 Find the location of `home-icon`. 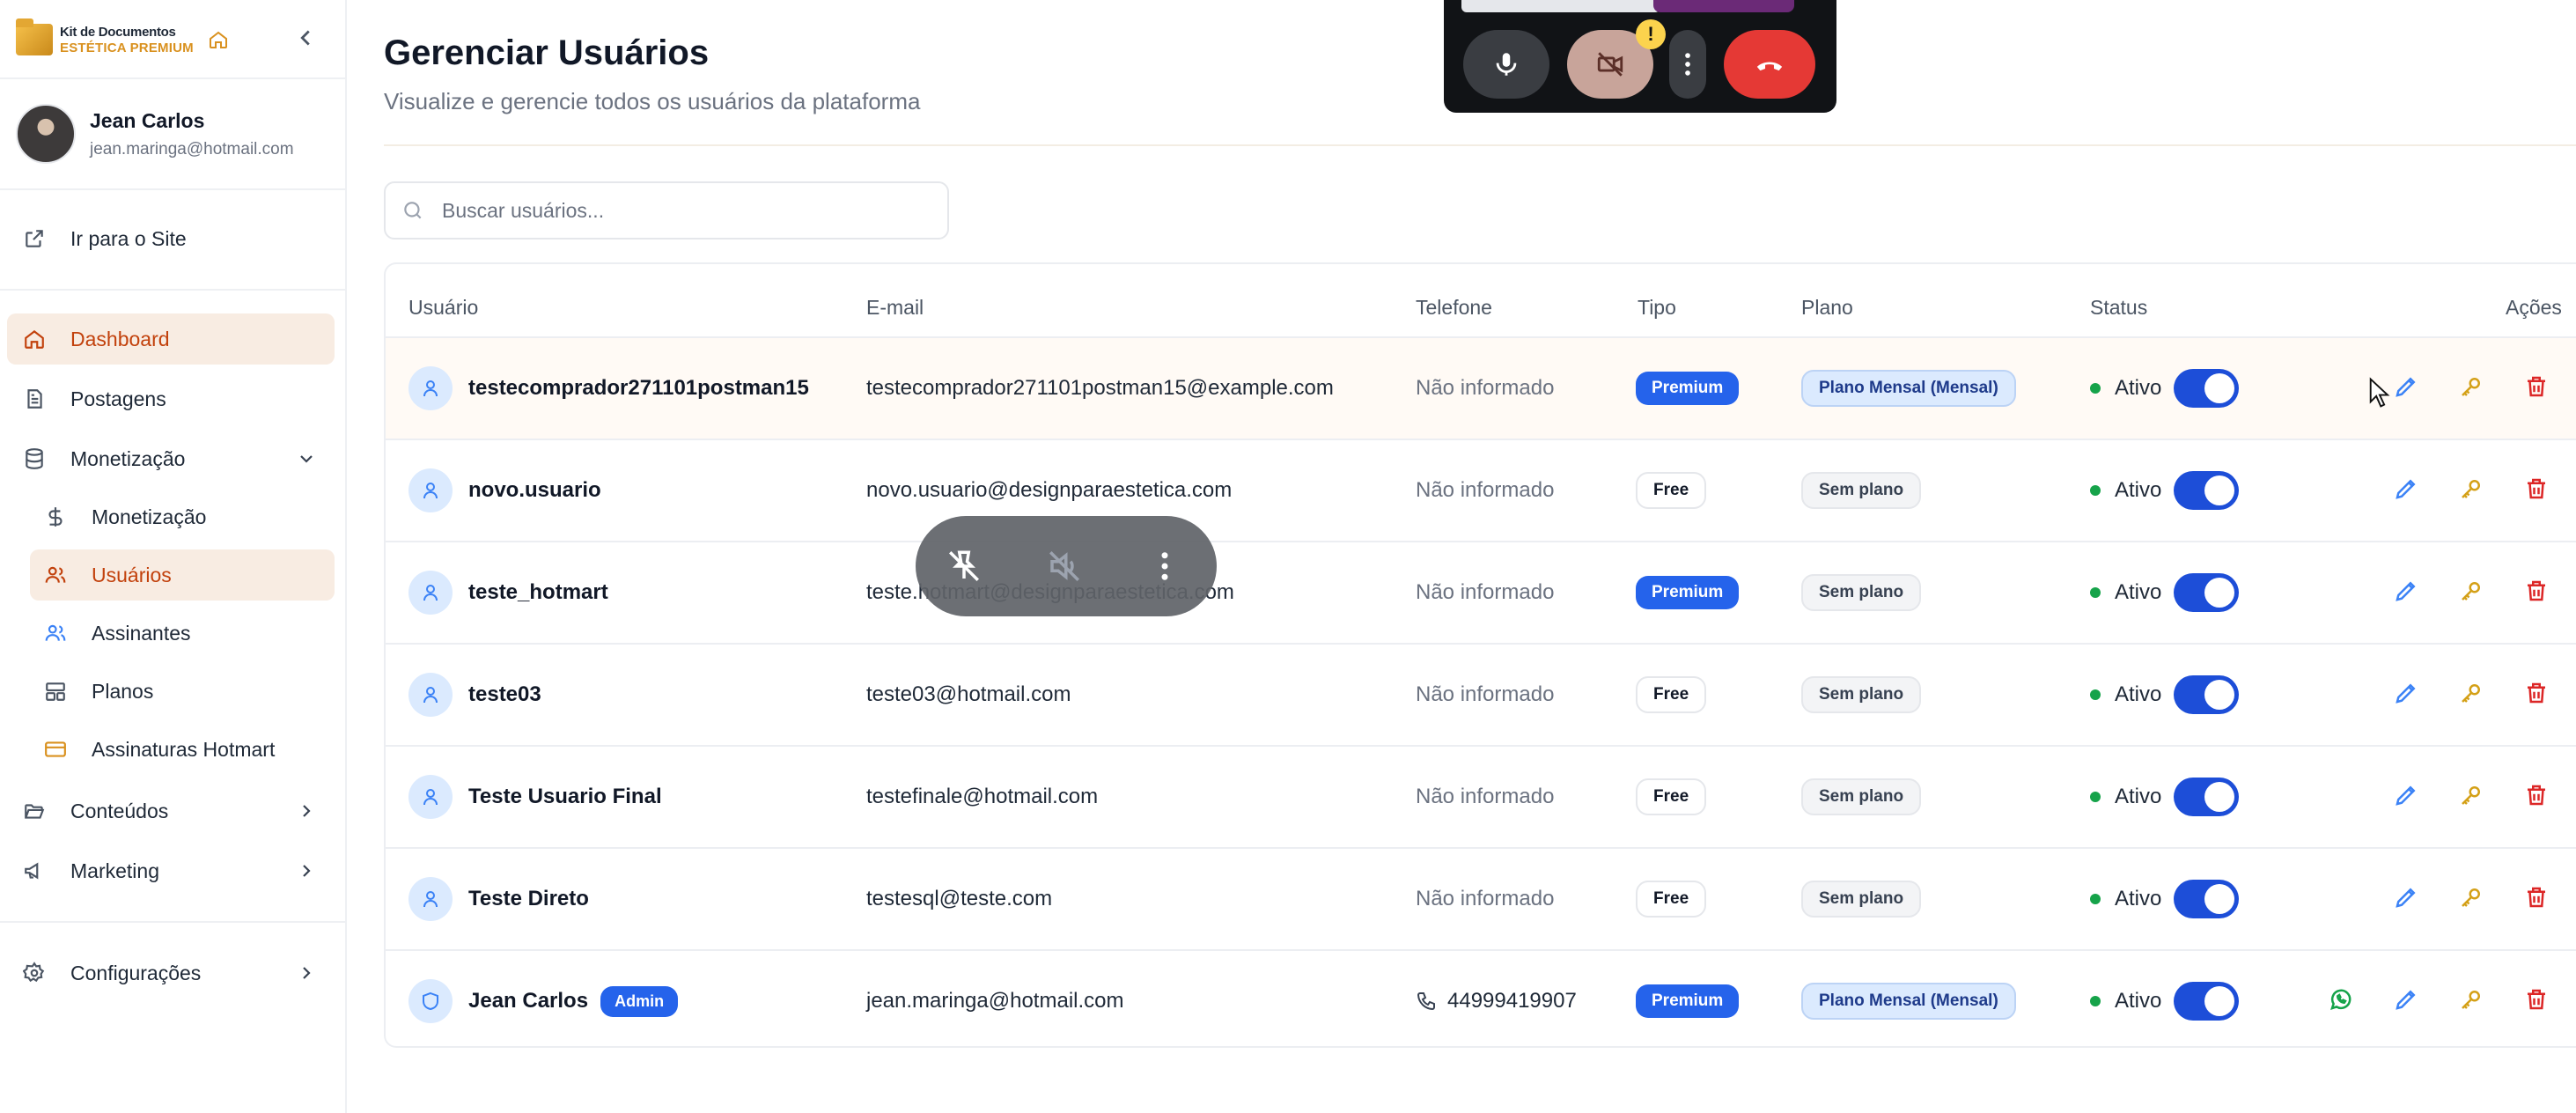

home-icon is located at coordinates (218, 40).